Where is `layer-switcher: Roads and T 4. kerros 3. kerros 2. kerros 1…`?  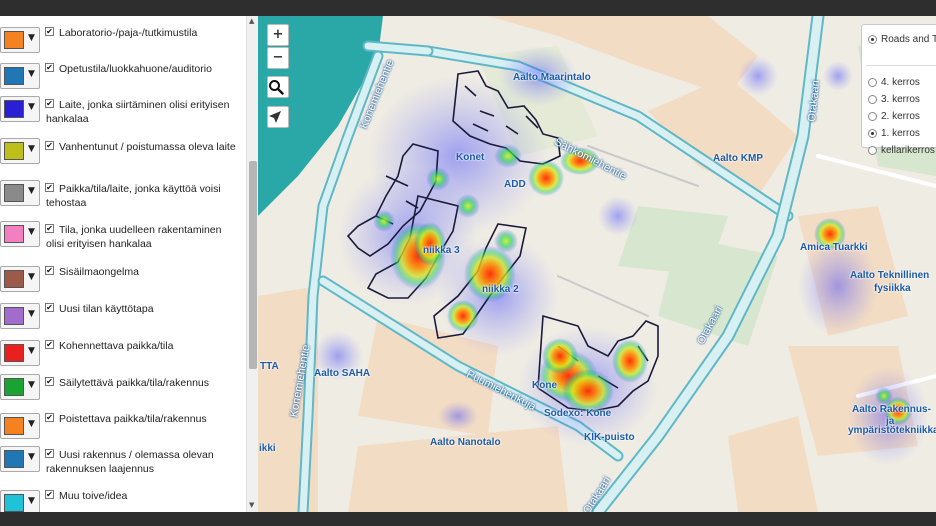
layer-switcher: Roads and T 4. kerros 3. kerros 2. kerros 1… is located at coordinates (898, 90).